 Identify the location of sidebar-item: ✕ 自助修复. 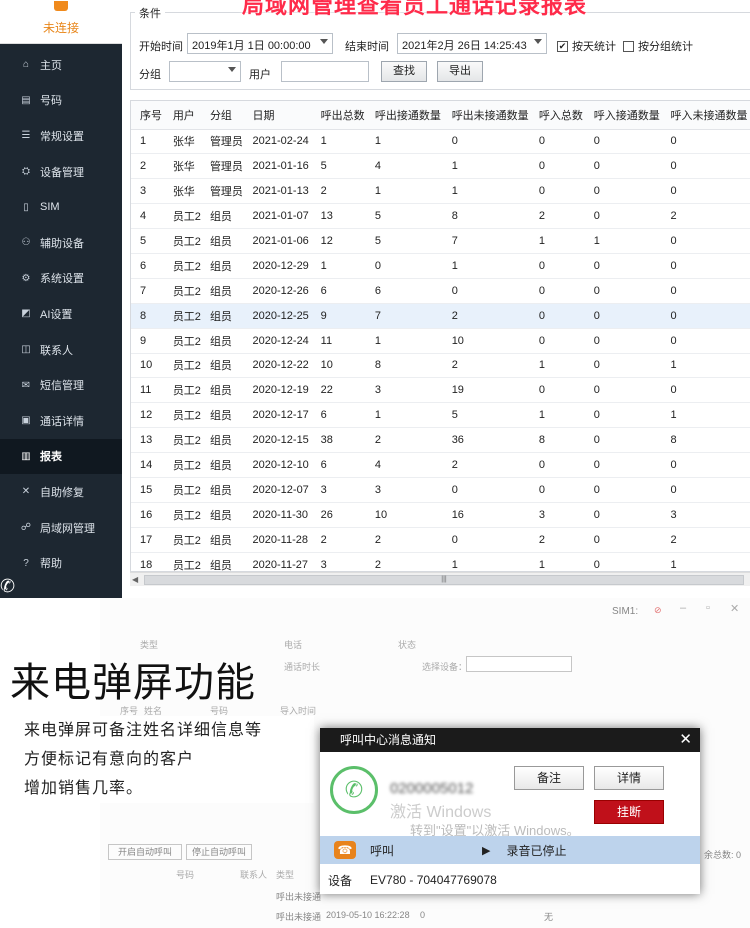
(61, 492).